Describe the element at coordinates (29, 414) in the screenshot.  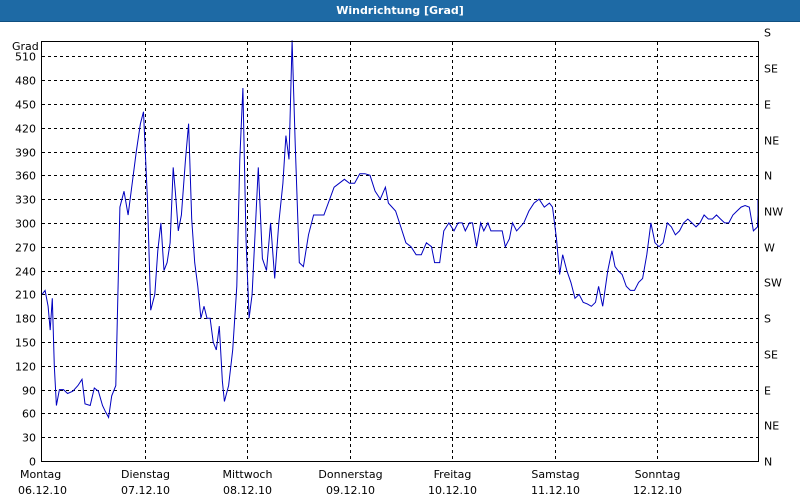
I see `y-tick-label: 60` at that location.